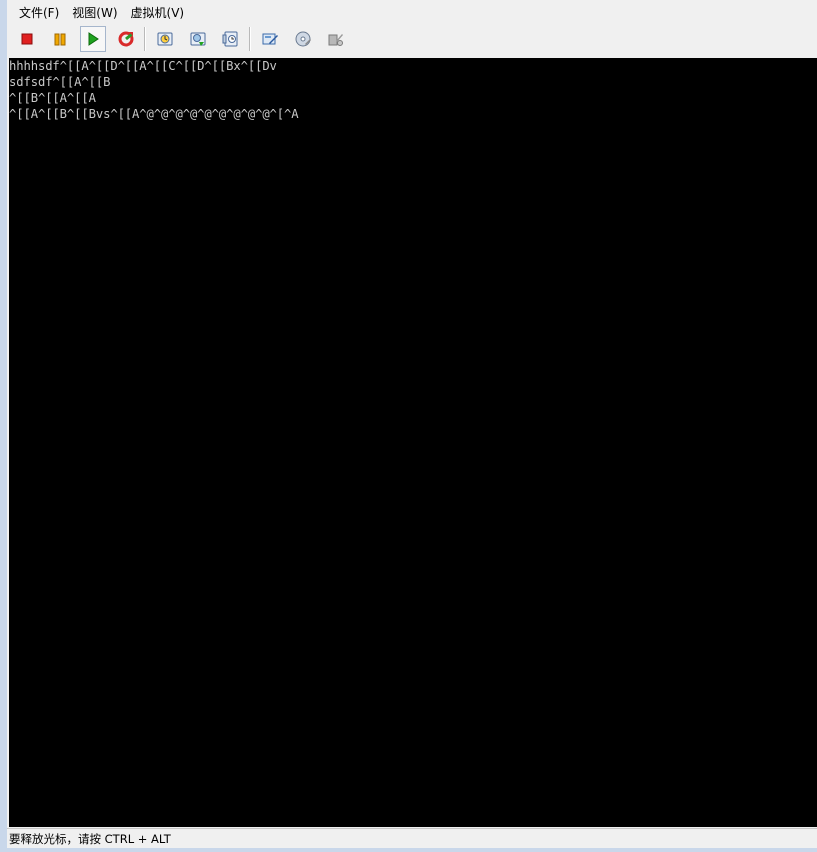 This screenshot has width=817, height=852. I want to click on suspend-button, so click(60, 39).